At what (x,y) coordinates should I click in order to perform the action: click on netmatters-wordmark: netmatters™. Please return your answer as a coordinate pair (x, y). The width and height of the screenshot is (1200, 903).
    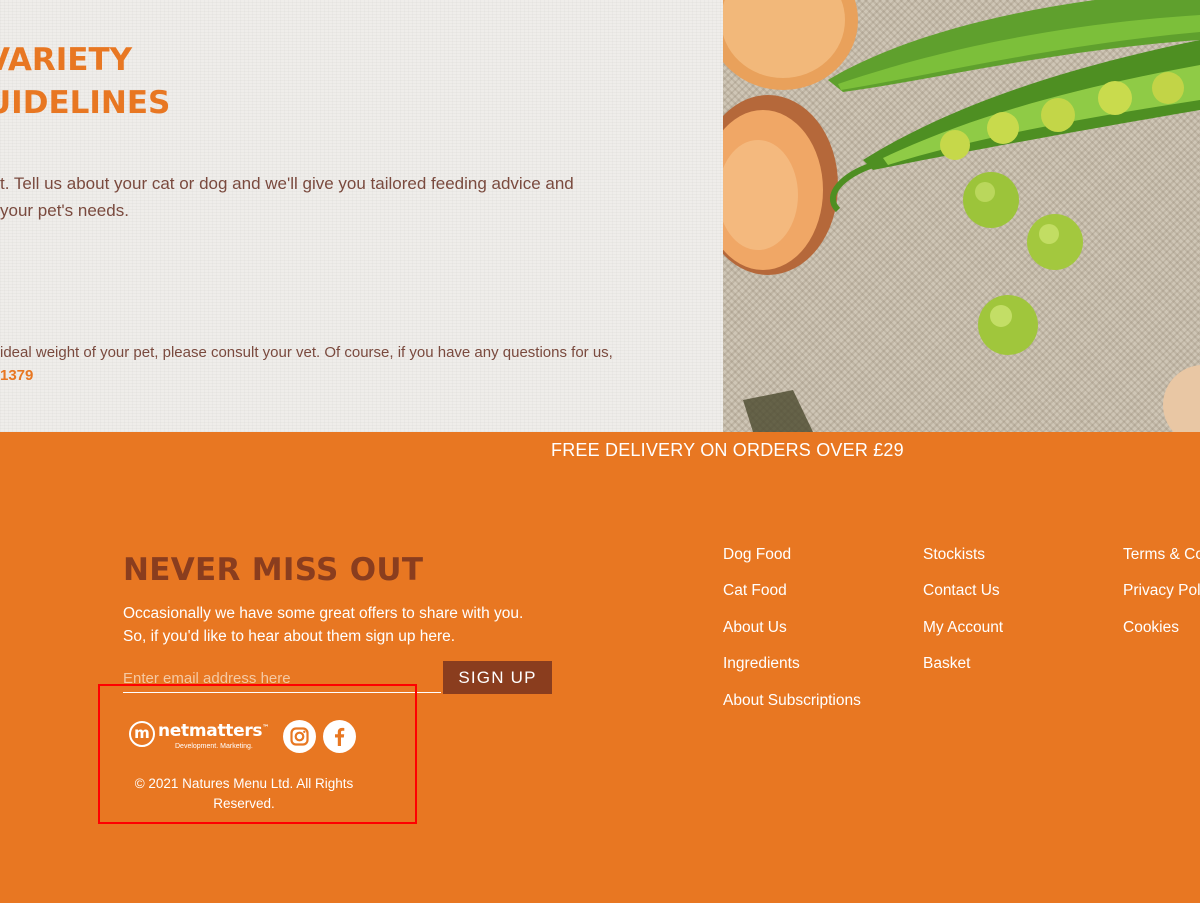
    Looking at the image, I should click on (213, 731).